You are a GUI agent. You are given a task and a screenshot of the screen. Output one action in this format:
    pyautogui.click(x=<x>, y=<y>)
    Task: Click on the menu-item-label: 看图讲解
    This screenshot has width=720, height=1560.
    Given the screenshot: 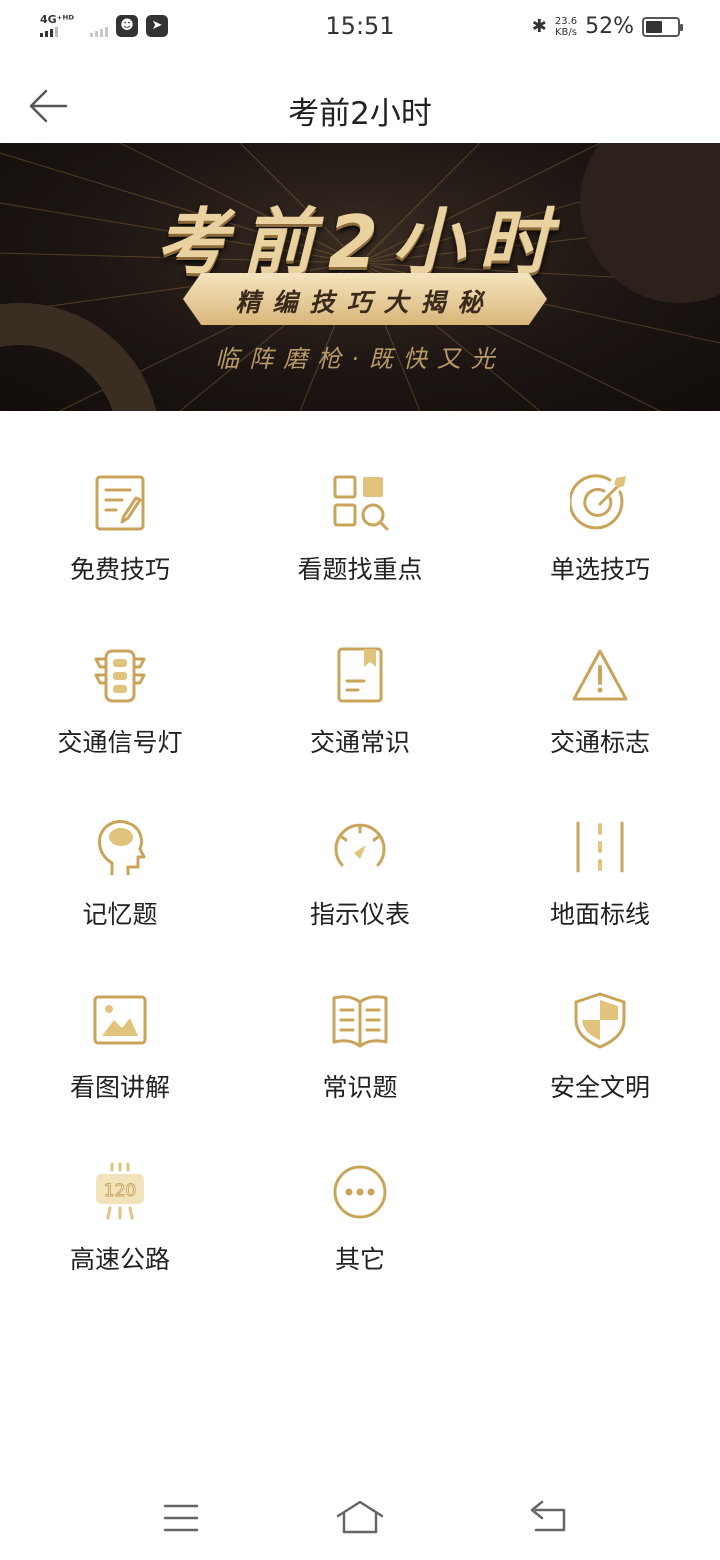 What is the action you would take?
    pyautogui.click(x=119, y=1087)
    